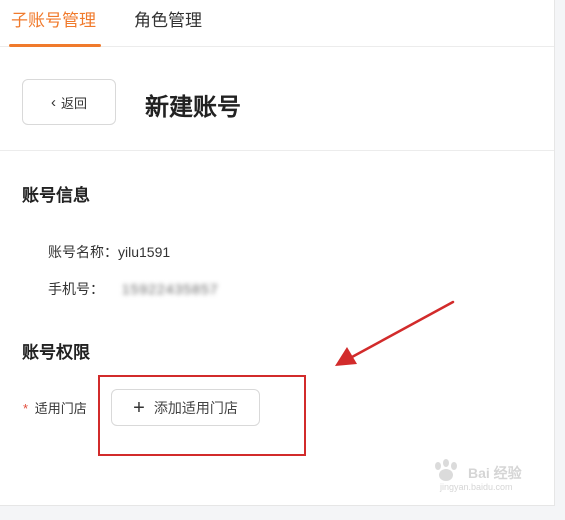  I want to click on tab-sub-account-management: 子账号管理, so click(53, 18).